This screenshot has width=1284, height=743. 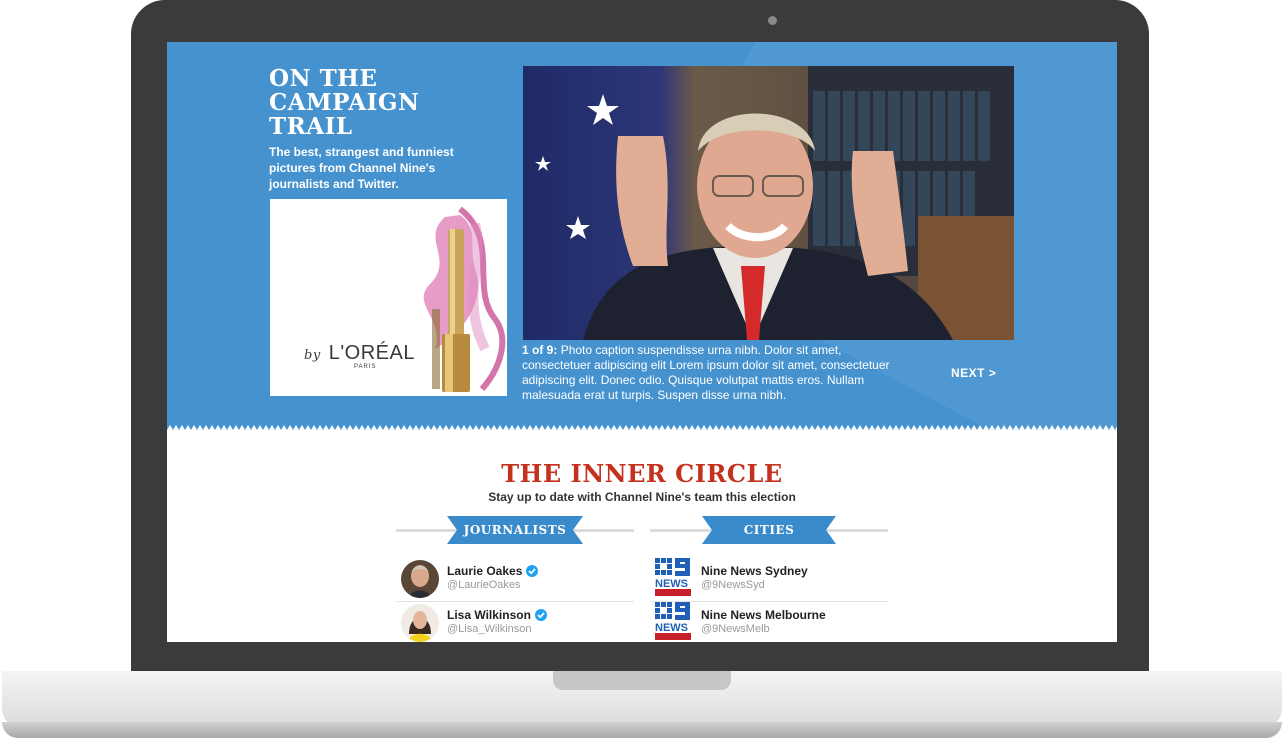 I want to click on cities-label: CITIES, so click(x=769, y=530).